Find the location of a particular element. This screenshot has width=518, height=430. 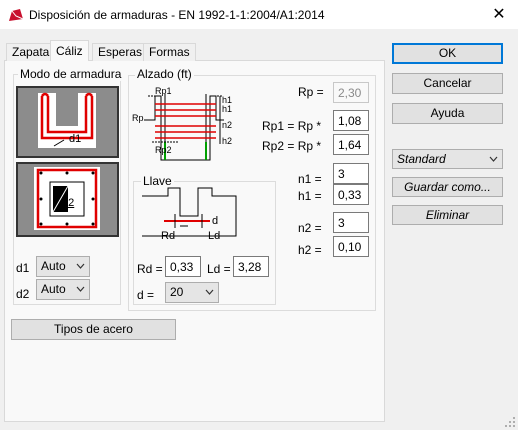

ld-label: Ld = is located at coordinates (219, 269).